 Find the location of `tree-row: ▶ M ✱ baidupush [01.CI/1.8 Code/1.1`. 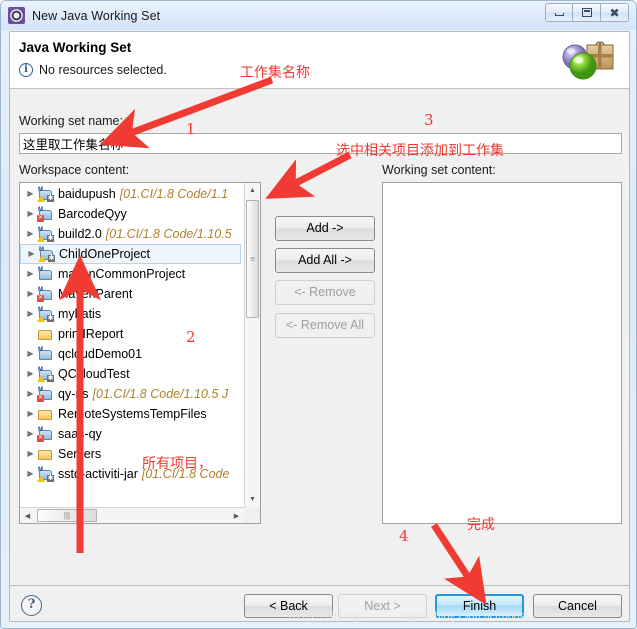

tree-row: ▶ M ✱ baidupush [01.CI/1.8 Code/1.1 is located at coordinates (131, 194).